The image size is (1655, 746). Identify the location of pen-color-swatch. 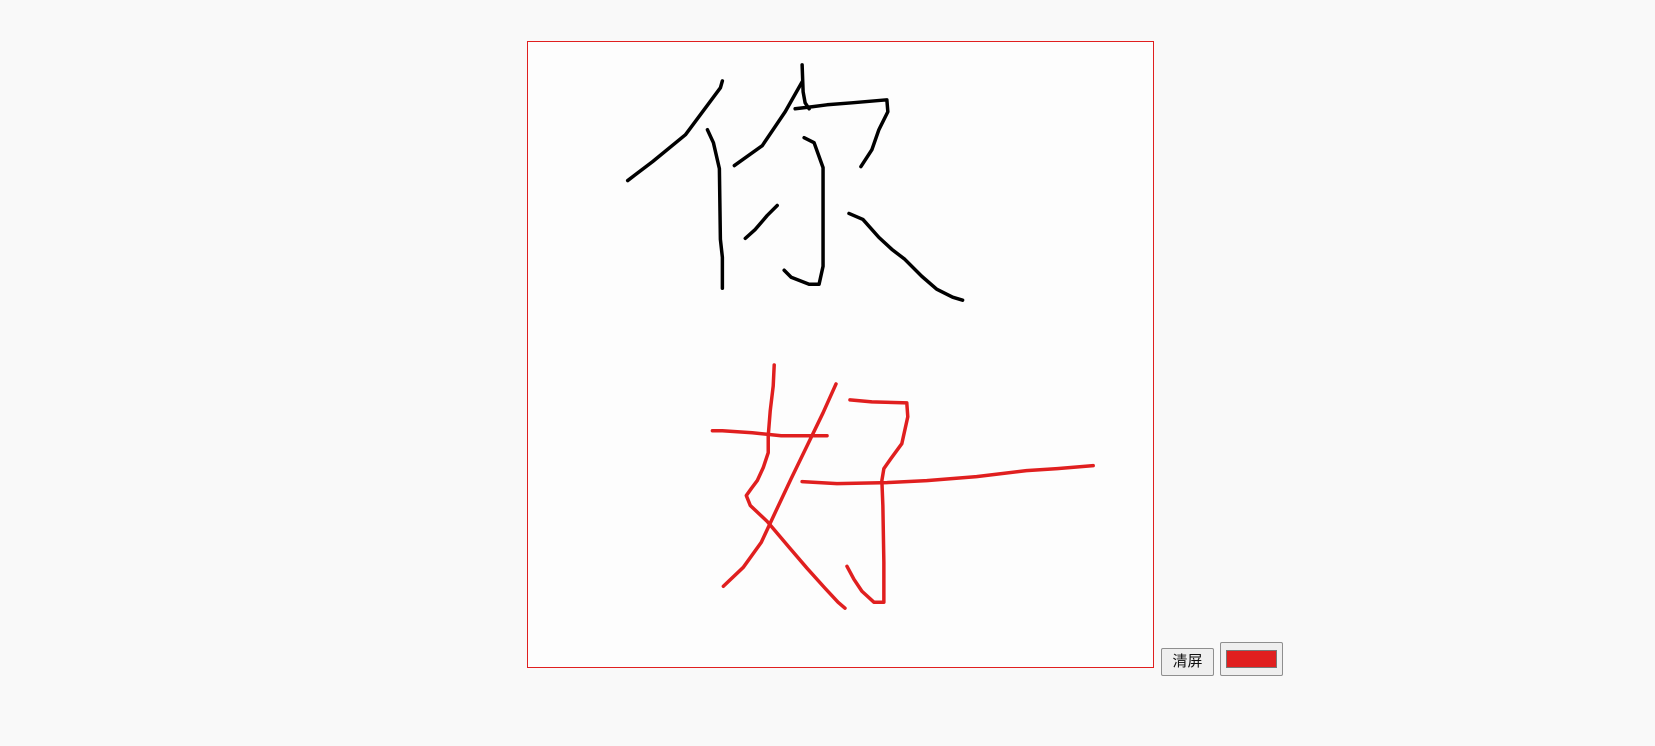
(1251, 659).